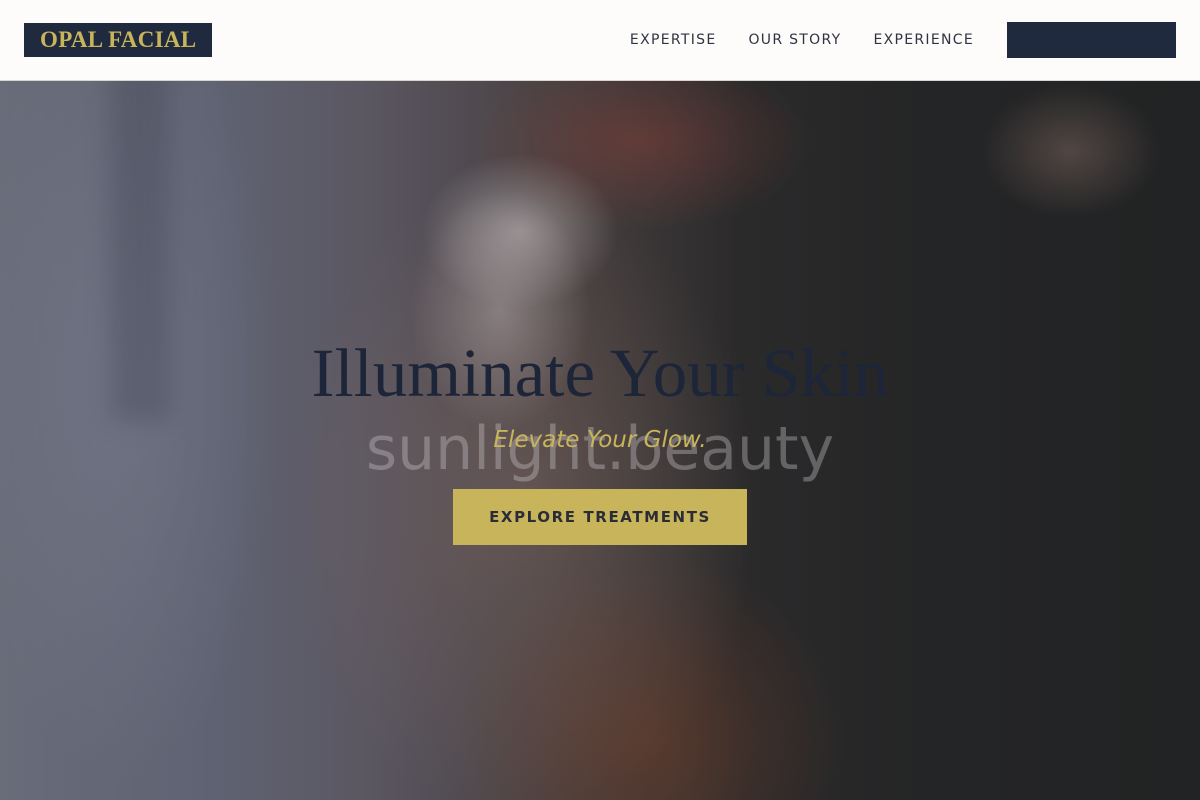 The image size is (1200, 800). I want to click on nav-item-our-story: OUR STORY, so click(794, 40).